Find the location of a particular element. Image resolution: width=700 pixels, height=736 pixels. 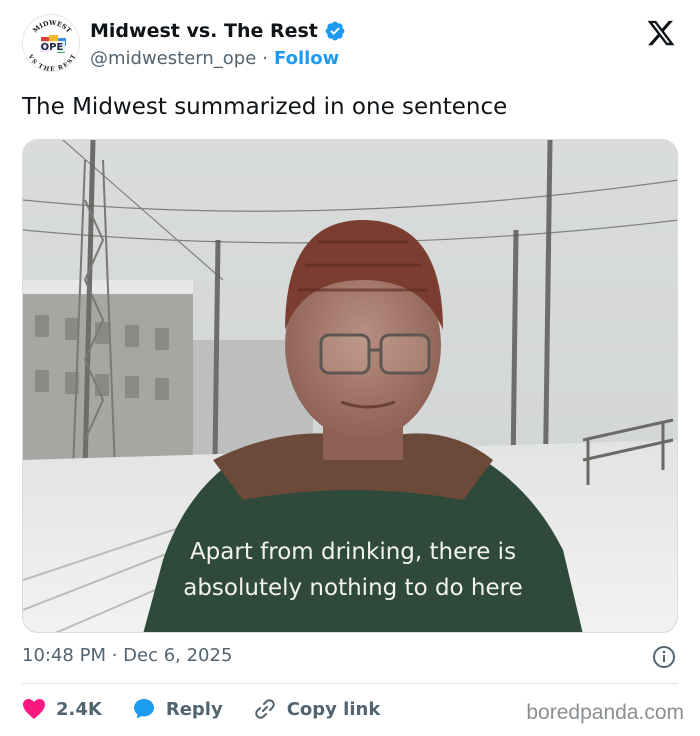

watermark: boredpanda.com is located at coordinates (605, 712).